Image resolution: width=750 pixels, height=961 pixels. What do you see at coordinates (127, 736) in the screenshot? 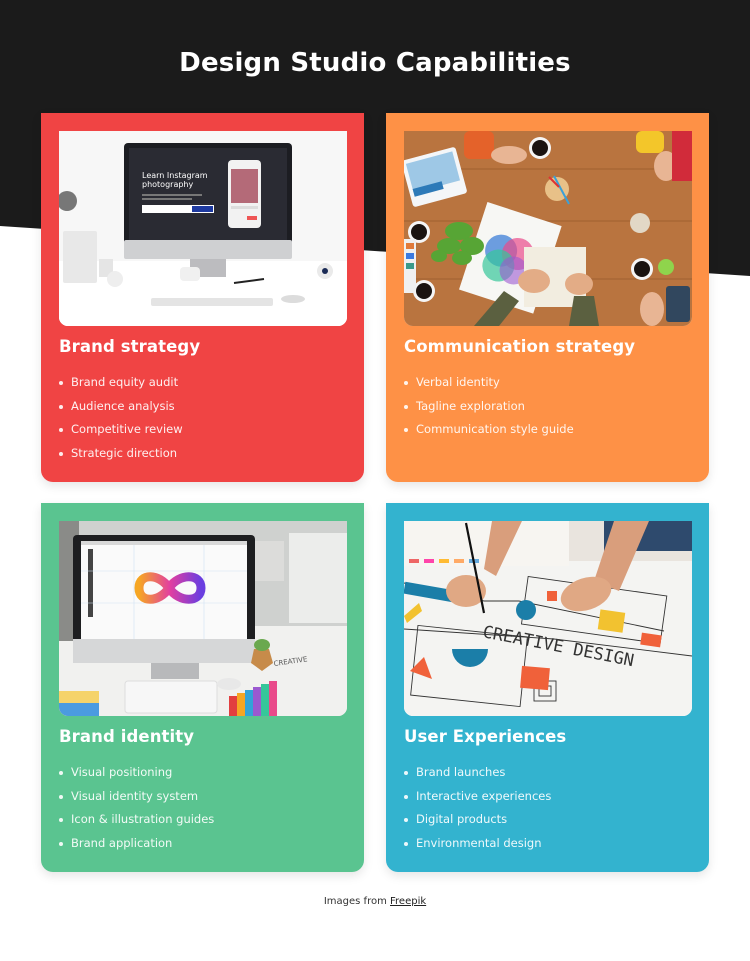
I see `card-title: Brand identity` at bounding box center [127, 736].